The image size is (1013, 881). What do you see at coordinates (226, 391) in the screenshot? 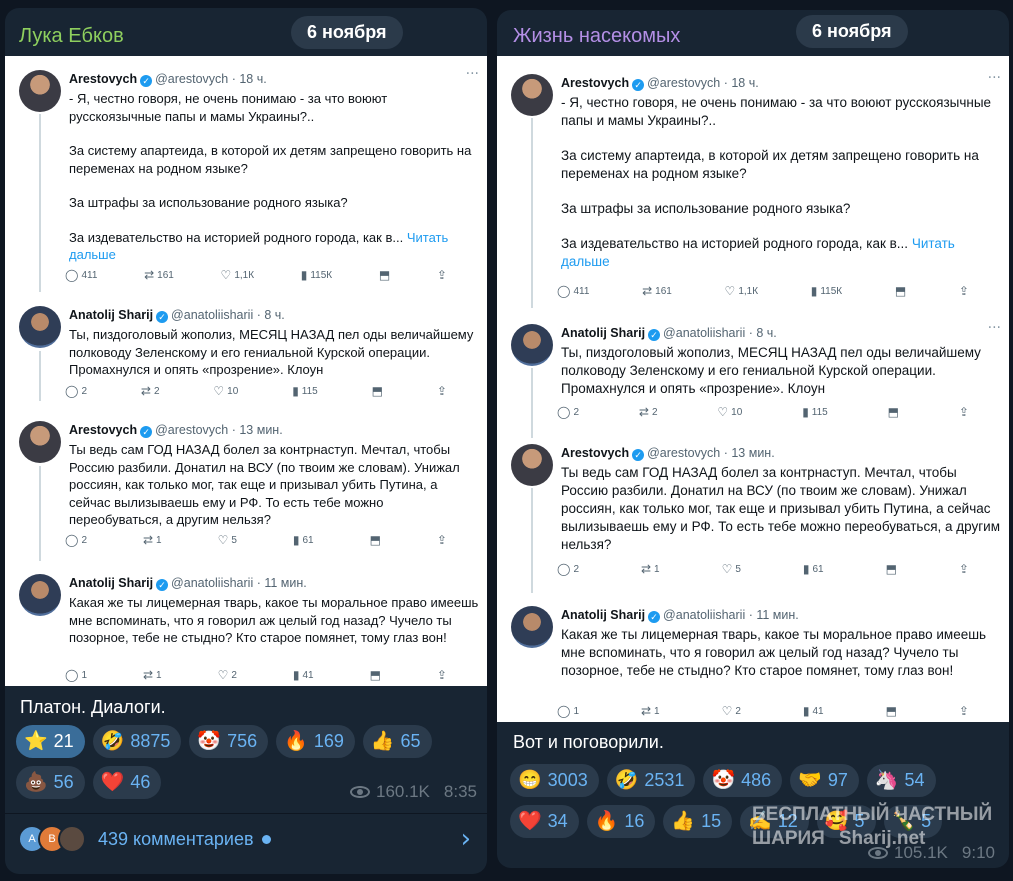
I see `like-stat: ♡ 10` at bounding box center [226, 391].